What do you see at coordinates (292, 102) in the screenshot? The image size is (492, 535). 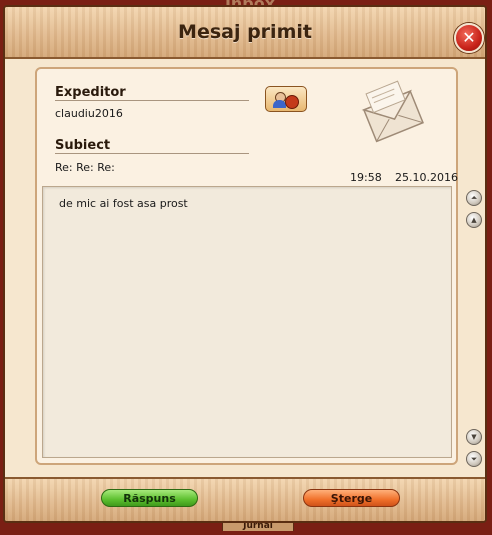 I see `ball-icon` at bounding box center [292, 102].